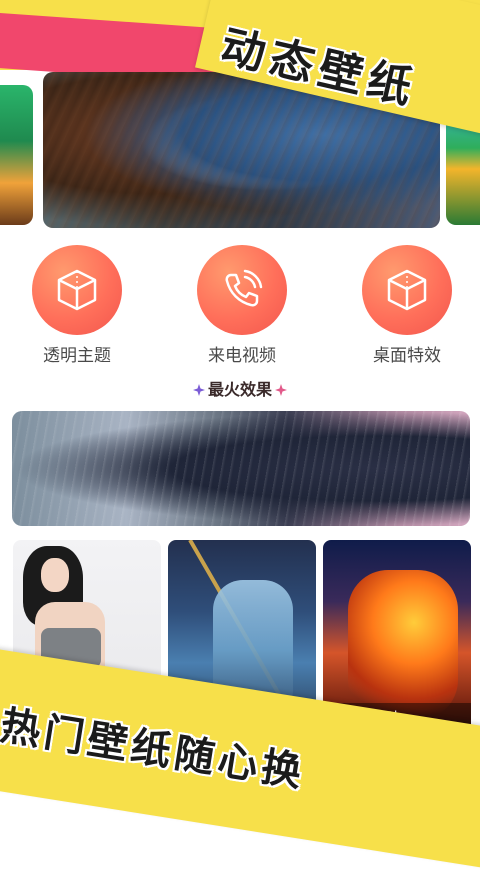 This screenshot has width=480, height=873. Describe the element at coordinates (242, 290) in the screenshot. I see `phone-ring-icon` at that location.